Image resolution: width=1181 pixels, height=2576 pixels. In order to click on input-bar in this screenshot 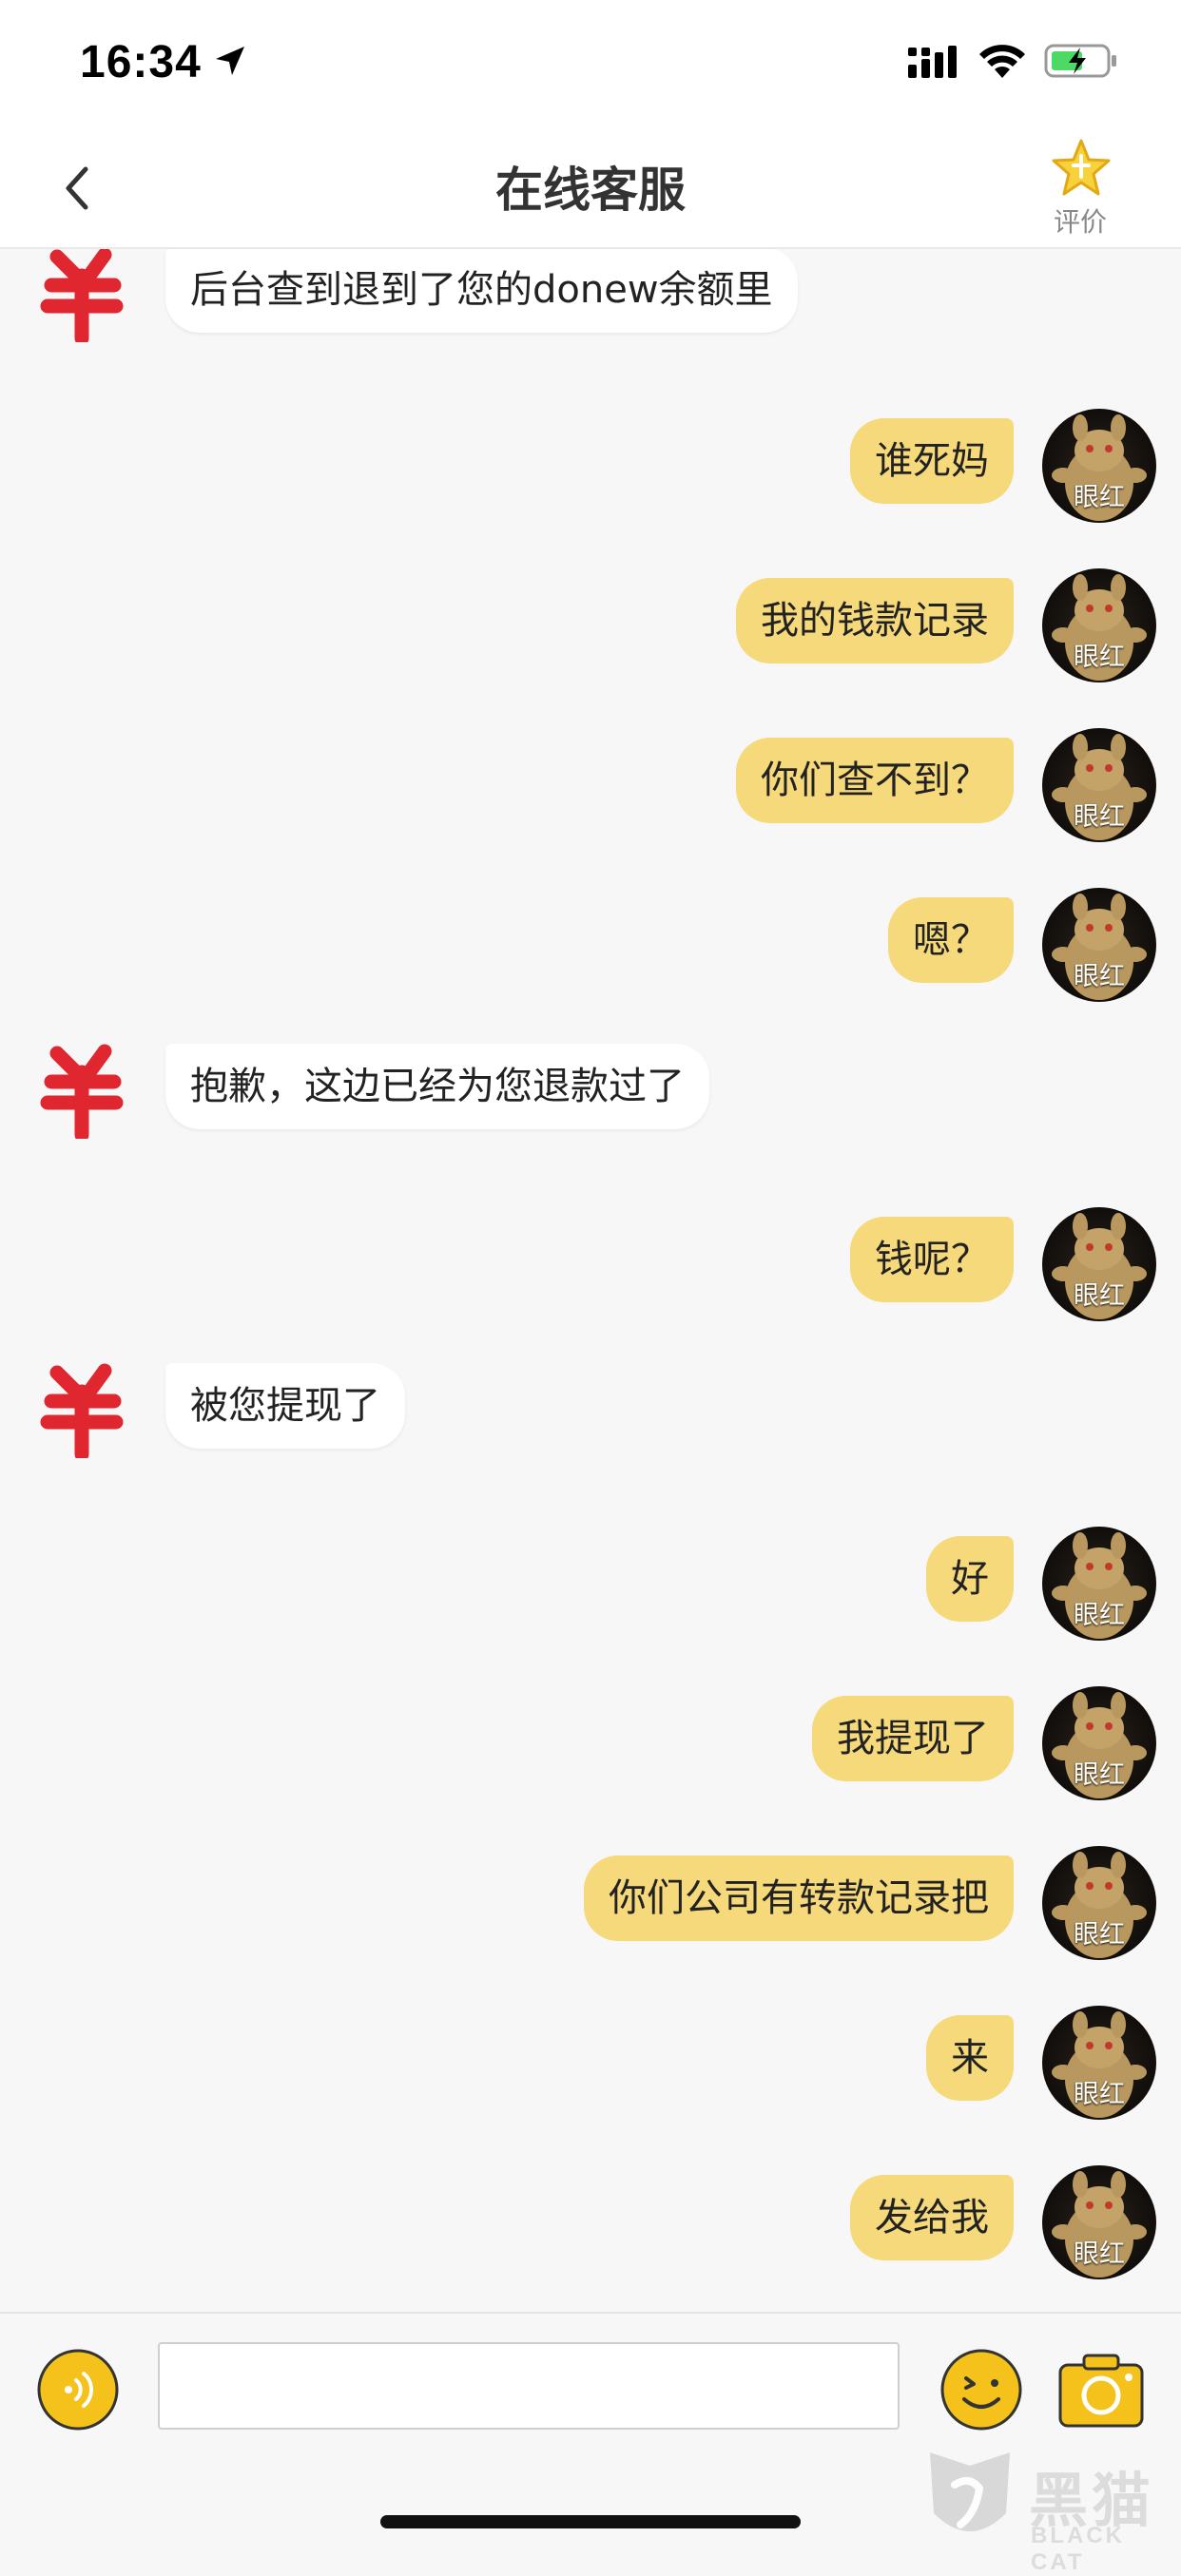, I will do `click(590, 2384)`.